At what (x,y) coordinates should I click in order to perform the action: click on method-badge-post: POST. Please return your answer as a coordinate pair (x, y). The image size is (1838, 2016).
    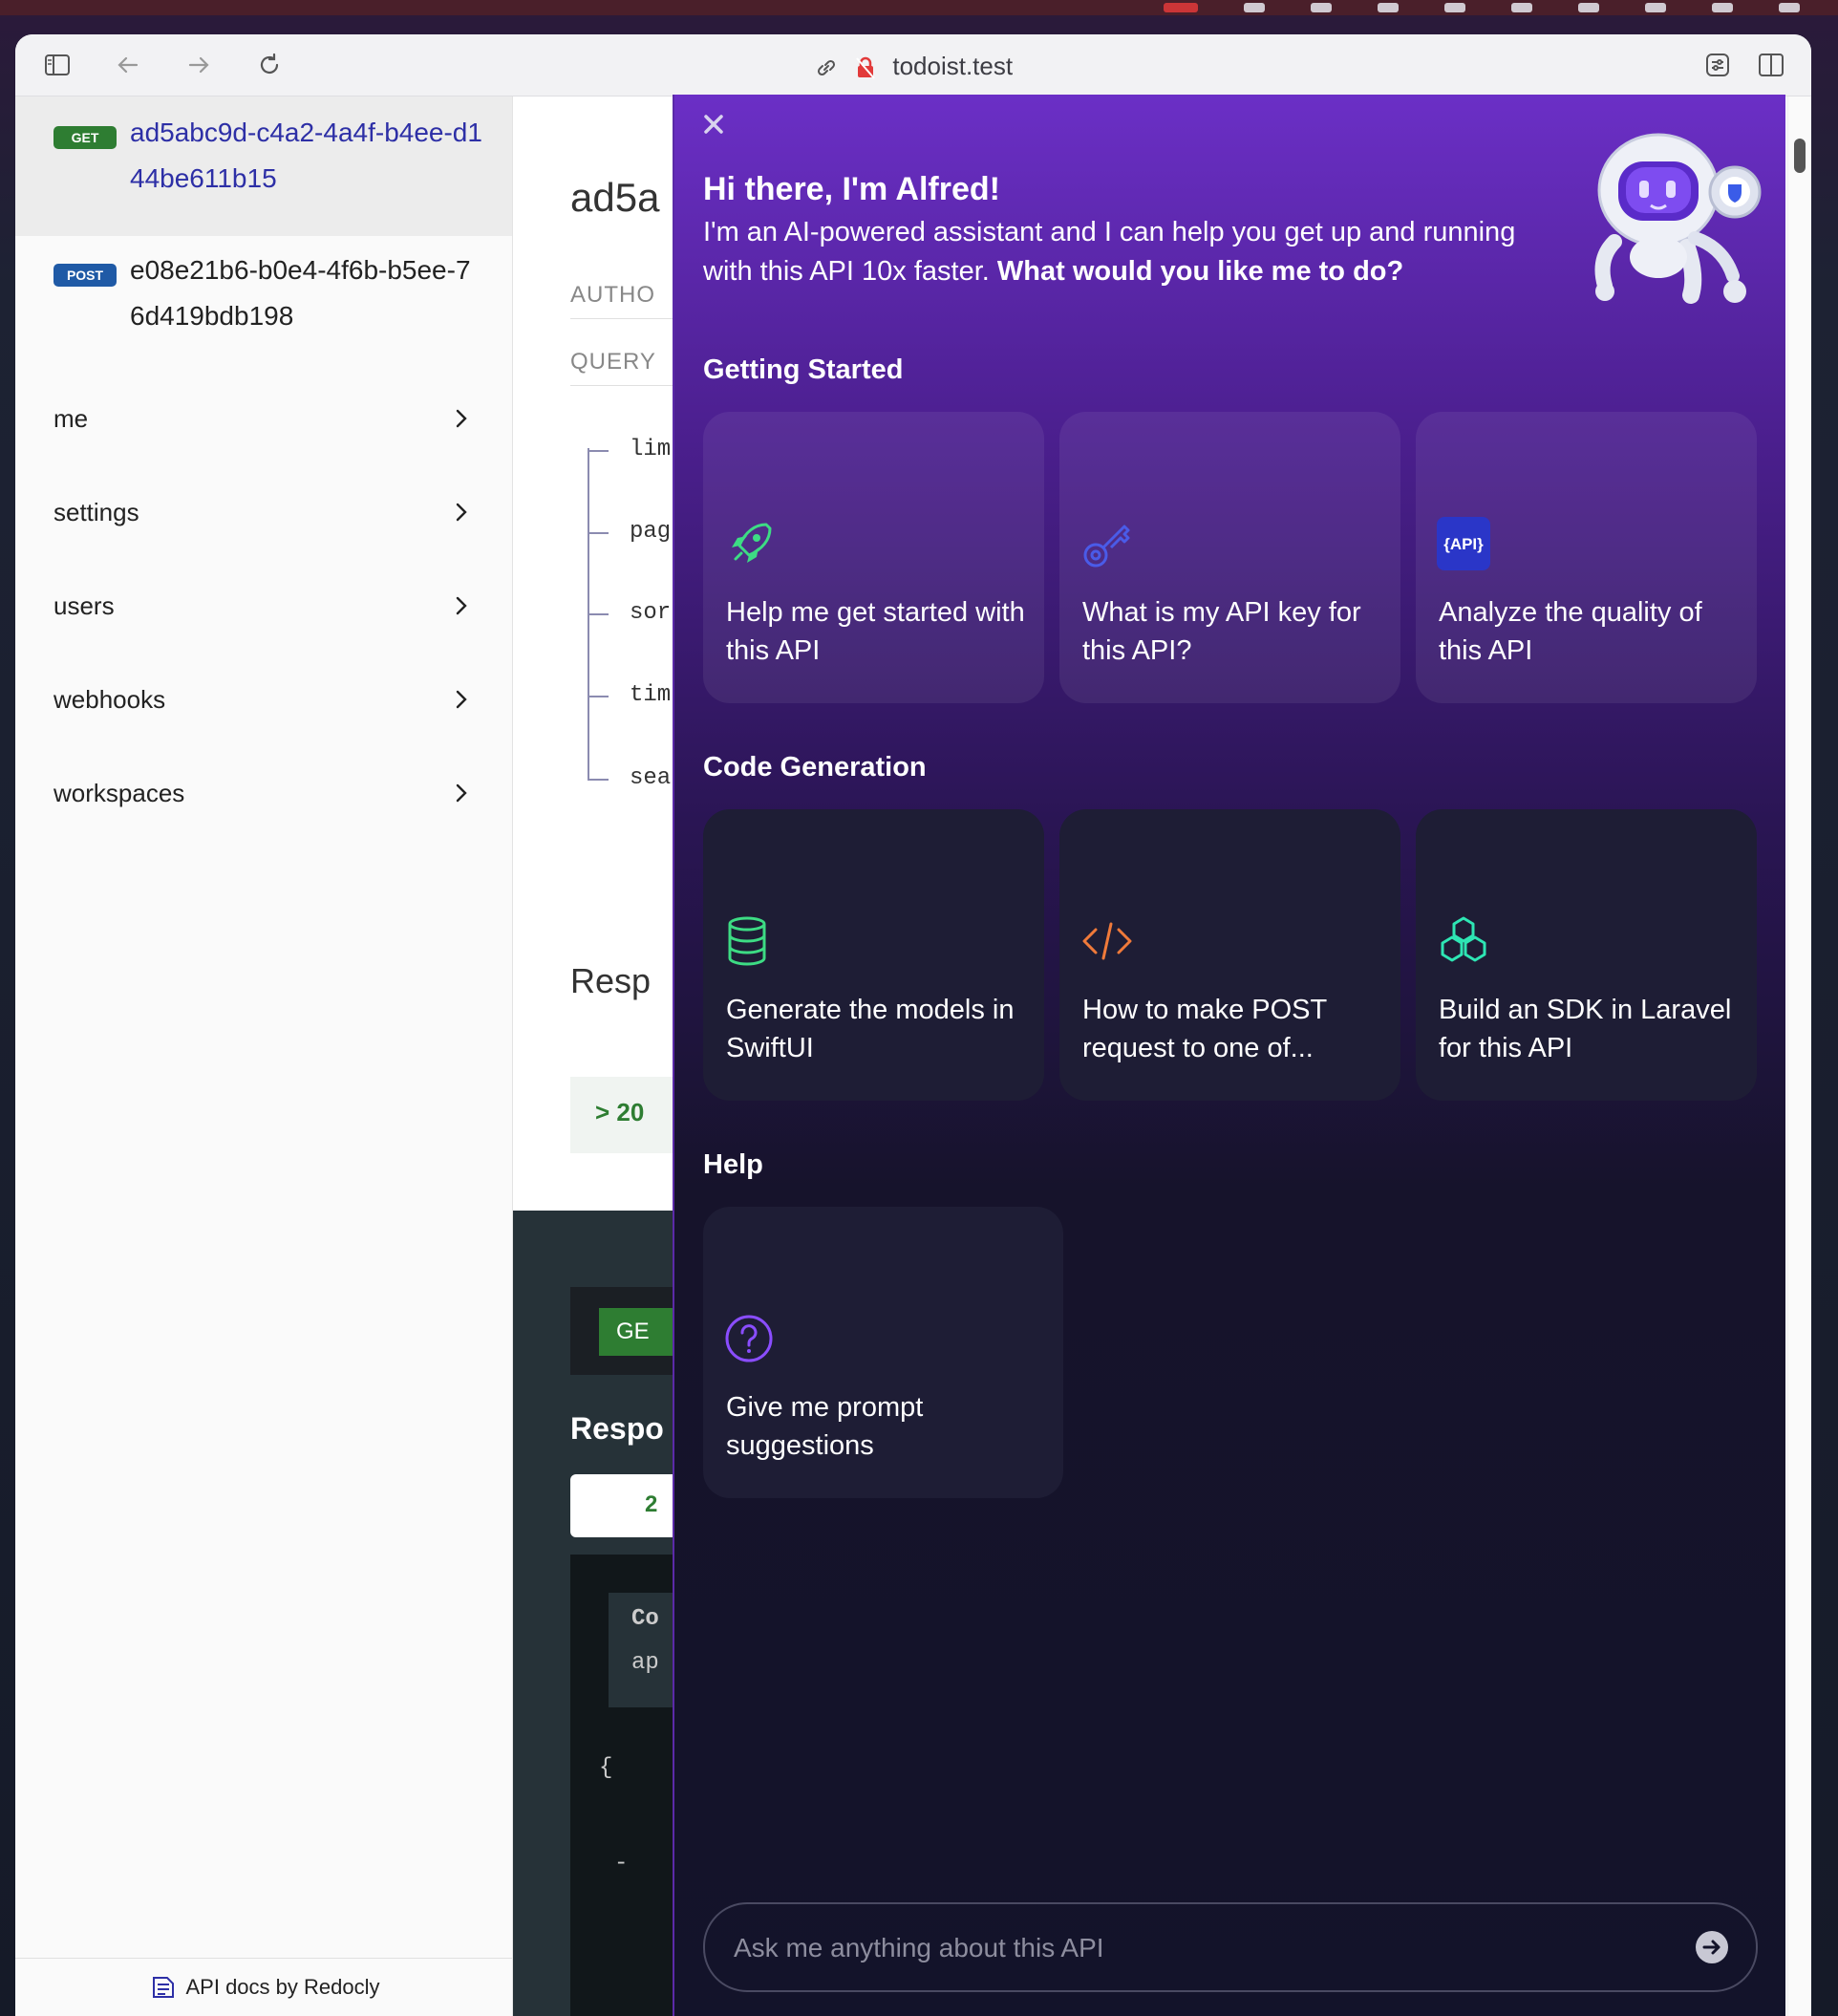
    Looking at the image, I should click on (85, 275).